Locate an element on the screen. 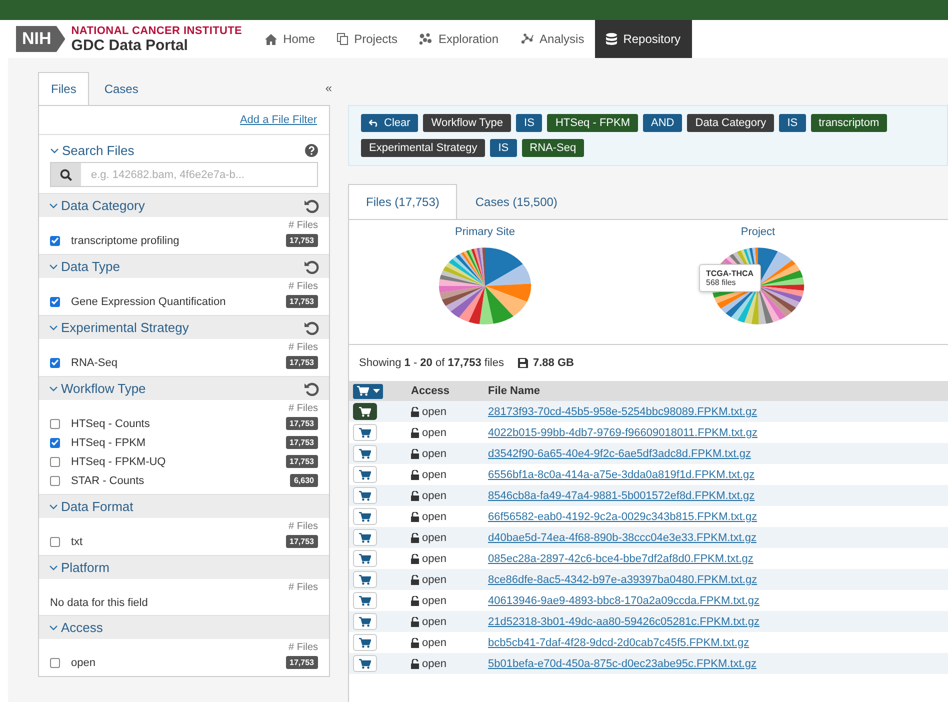 The image size is (948, 702). value-chip: HTSeq - FPKM is located at coordinates (592, 123).